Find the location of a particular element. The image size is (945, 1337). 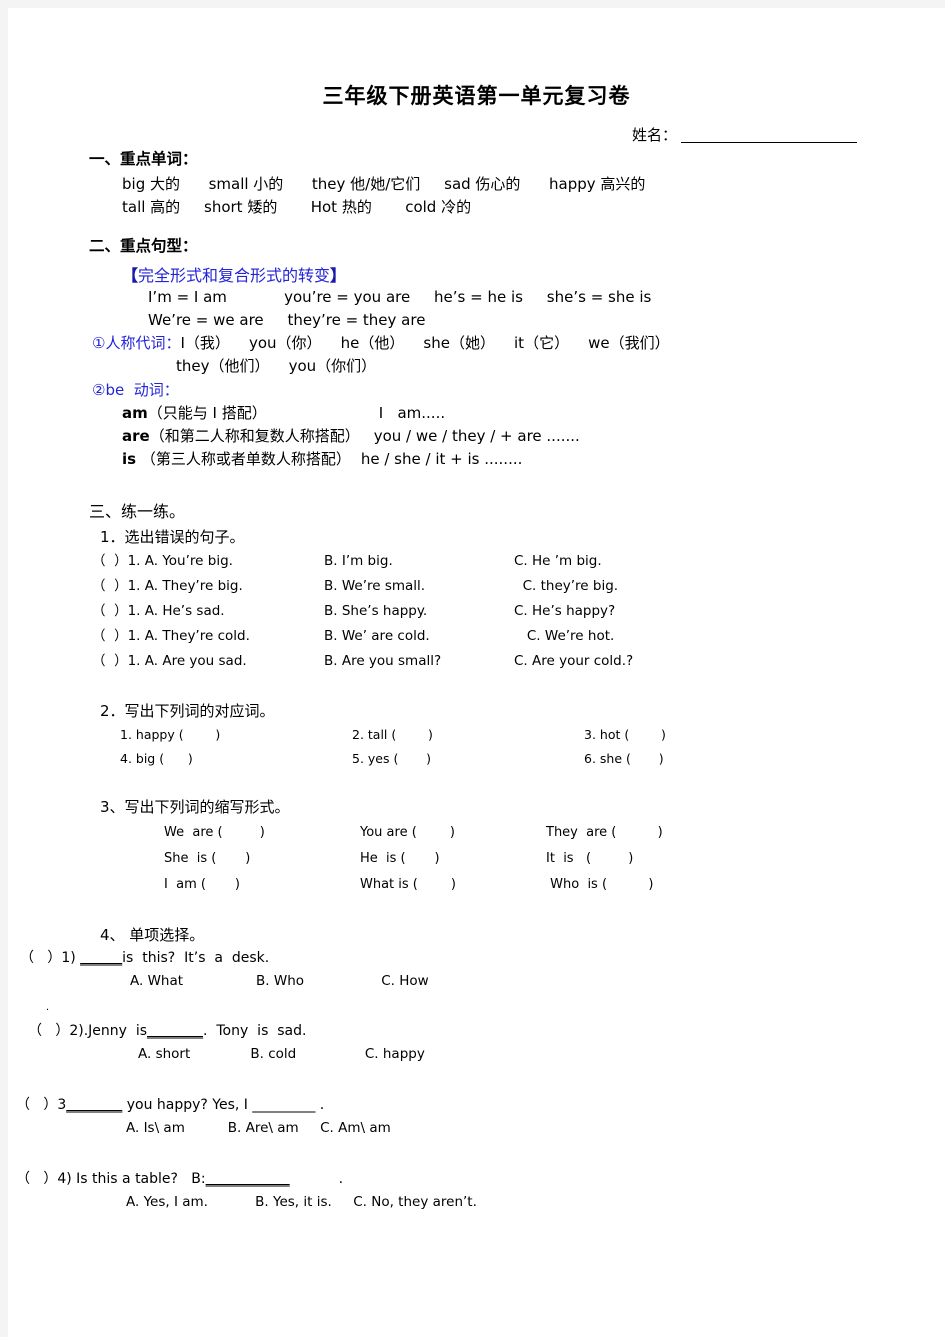

option-c: C. We’re hot. is located at coordinates (564, 636).